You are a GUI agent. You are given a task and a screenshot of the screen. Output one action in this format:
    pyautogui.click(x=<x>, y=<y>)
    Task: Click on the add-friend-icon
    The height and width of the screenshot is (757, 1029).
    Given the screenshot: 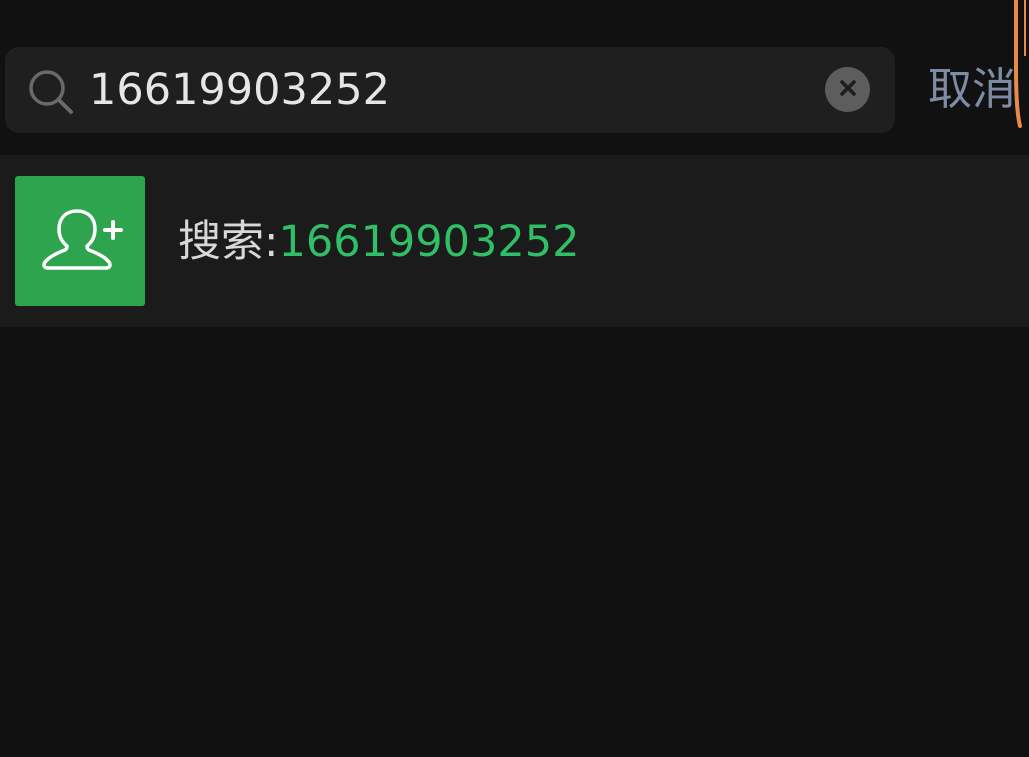 What is the action you would take?
    pyautogui.click(x=80, y=241)
    